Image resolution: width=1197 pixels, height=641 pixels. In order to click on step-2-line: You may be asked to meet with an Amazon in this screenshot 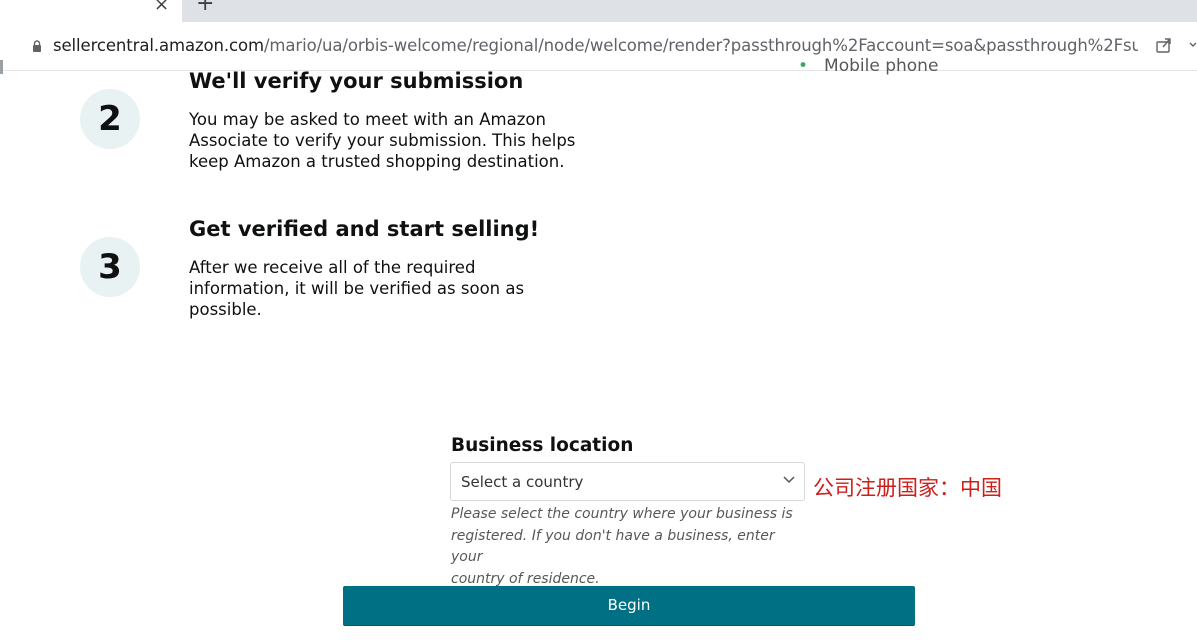, I will do `click(367, 119)`.